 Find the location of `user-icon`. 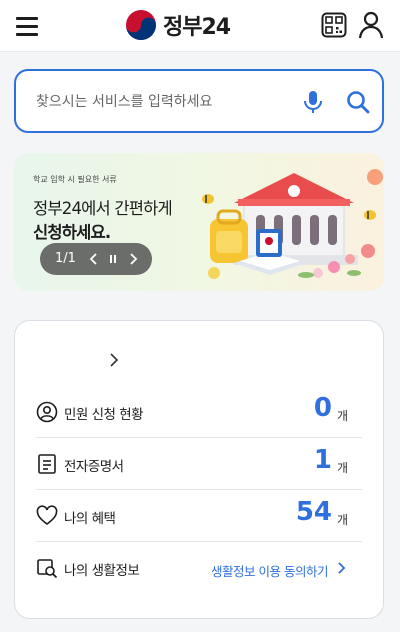

user-icon is located at coordinates (371, 25).